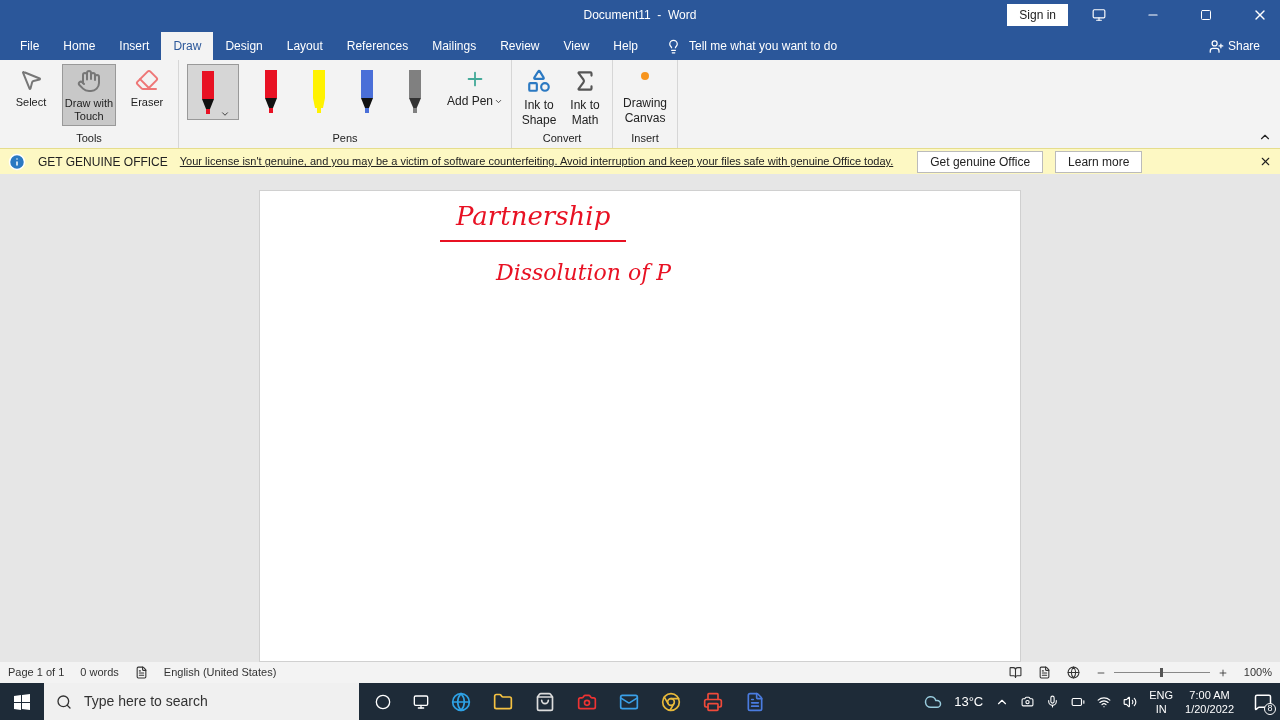 This screenshot has width=1280, height=720. What do you see at coordinates (1209, 694) in the screenshot?
I see `clock-time: 7:00 AM` at bounding box center [1209, 694].